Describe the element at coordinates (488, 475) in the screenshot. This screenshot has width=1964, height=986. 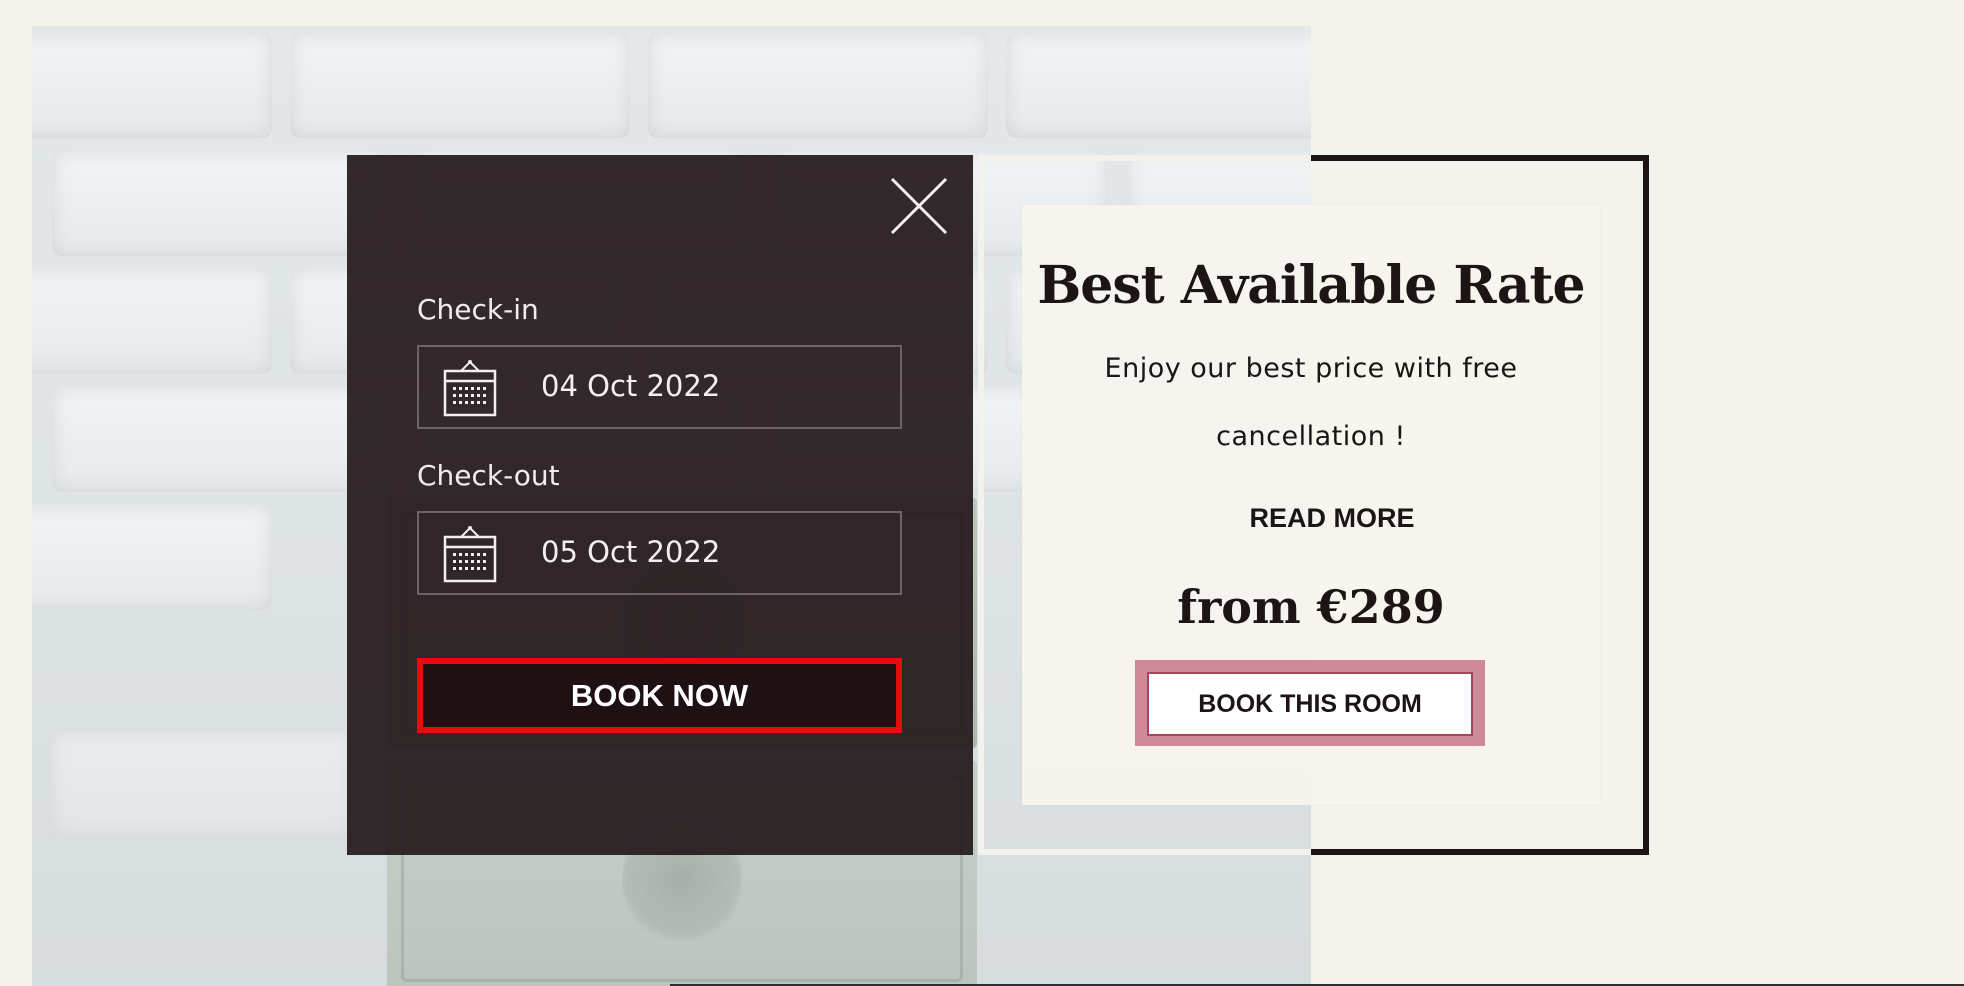
I see `checkout-label: Check-out` at that location.